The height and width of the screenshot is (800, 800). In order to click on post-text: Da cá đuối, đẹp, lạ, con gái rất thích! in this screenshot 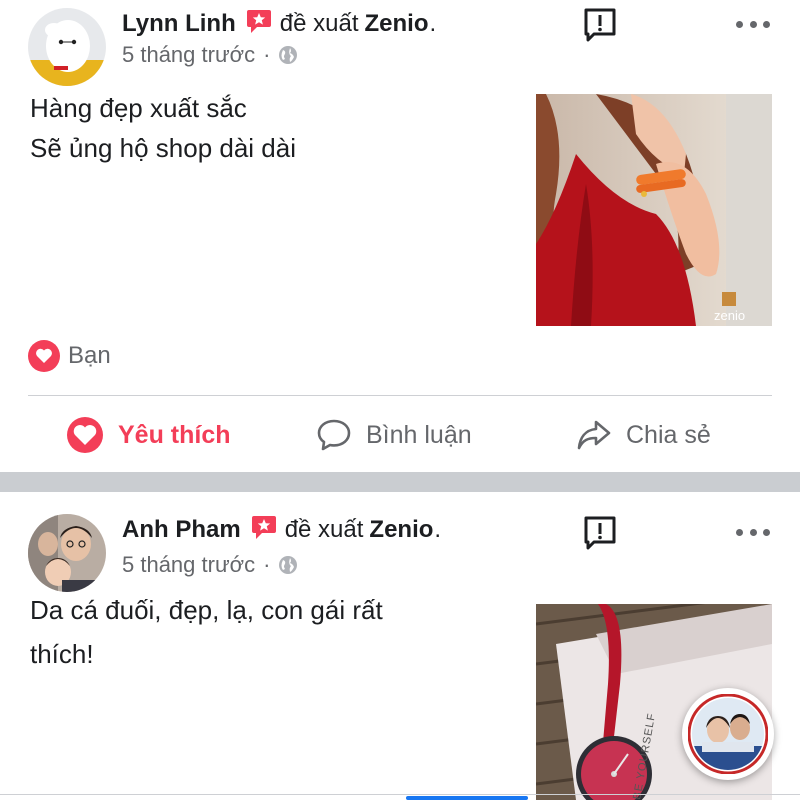, I will do `click(265, 632)`.